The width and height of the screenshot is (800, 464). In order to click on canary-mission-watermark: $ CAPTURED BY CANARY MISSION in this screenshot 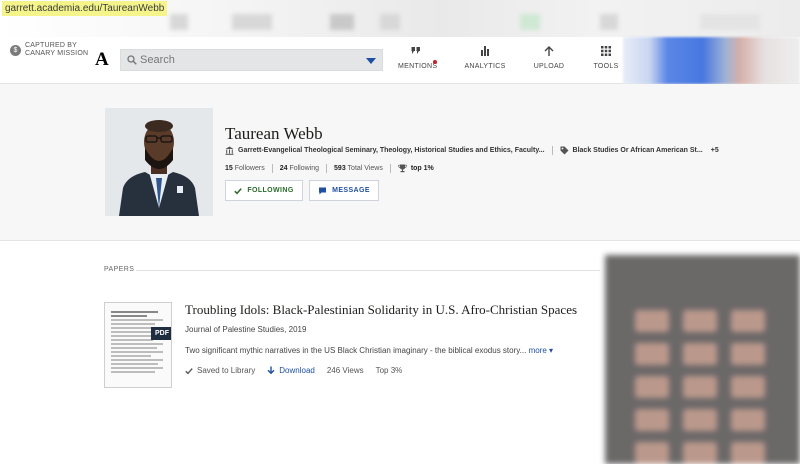, I will do `click(49, 50)`.